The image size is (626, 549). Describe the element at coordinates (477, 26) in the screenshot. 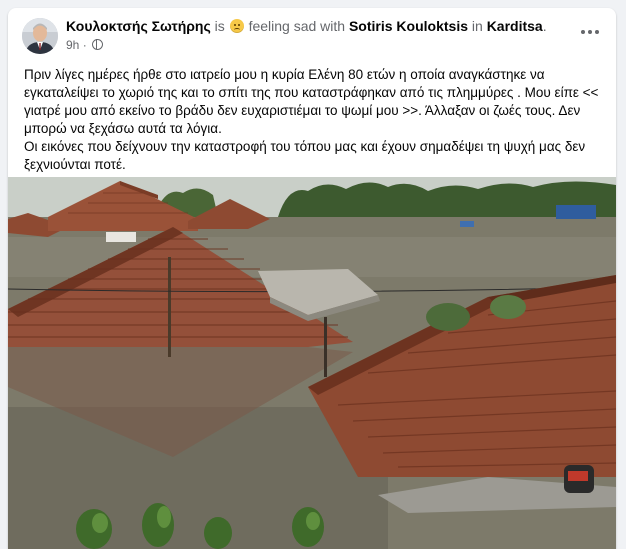

I see `in-text: in` at that location.